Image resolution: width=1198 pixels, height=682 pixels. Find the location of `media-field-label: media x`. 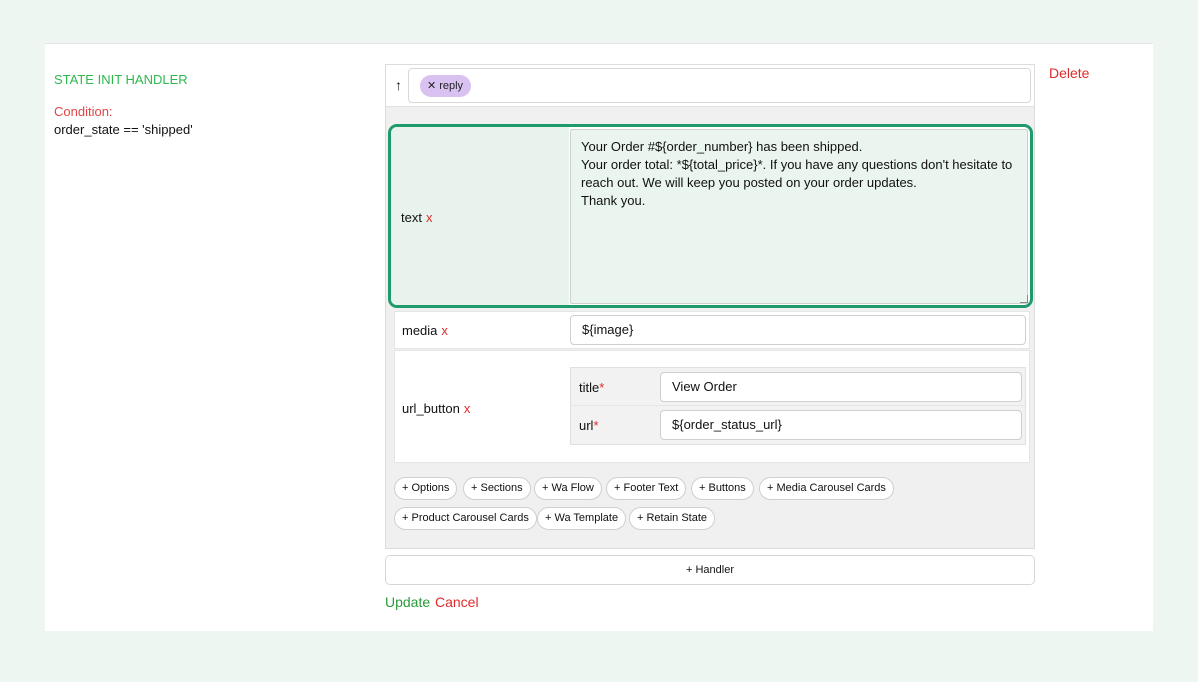

media-field-label: media x is located at coordinates (425, 330).